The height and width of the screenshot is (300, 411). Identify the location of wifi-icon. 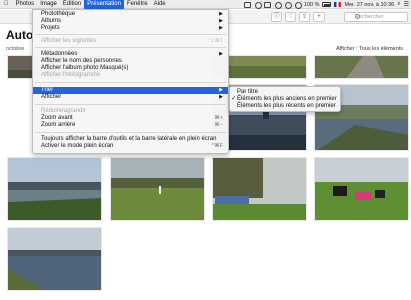
(288, 5).